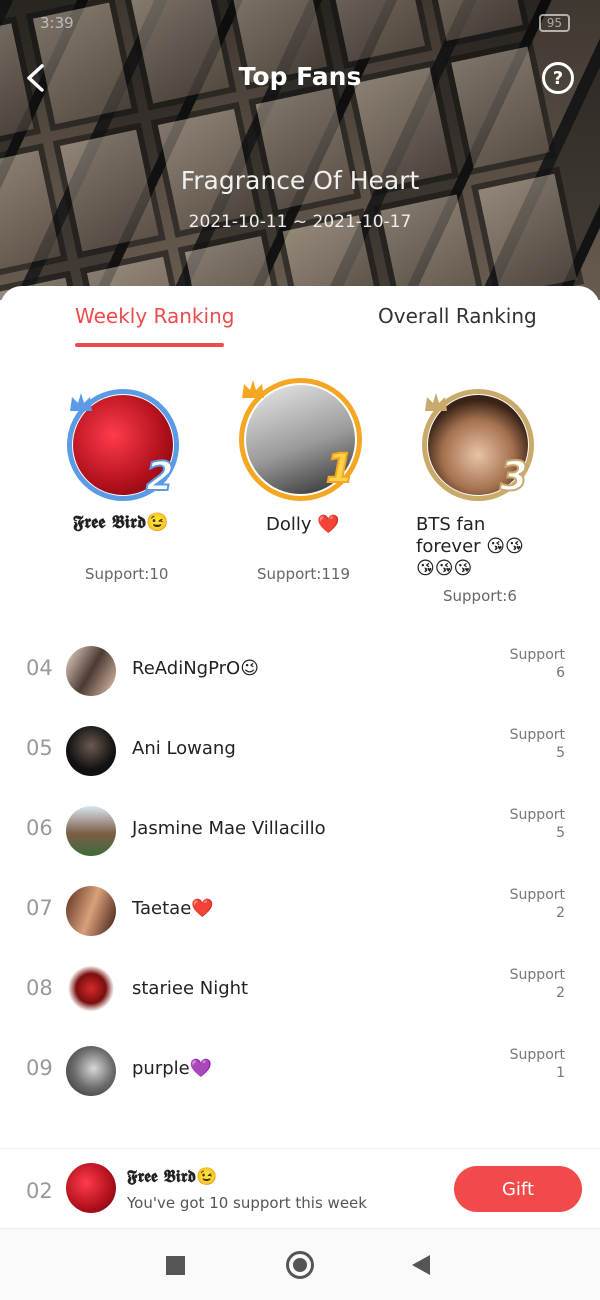 Image resolution: width=600 pixels, height=1300 pixels. I want to click on tab-weekly-ranking: Weekly Ranking, so click(154, 316).